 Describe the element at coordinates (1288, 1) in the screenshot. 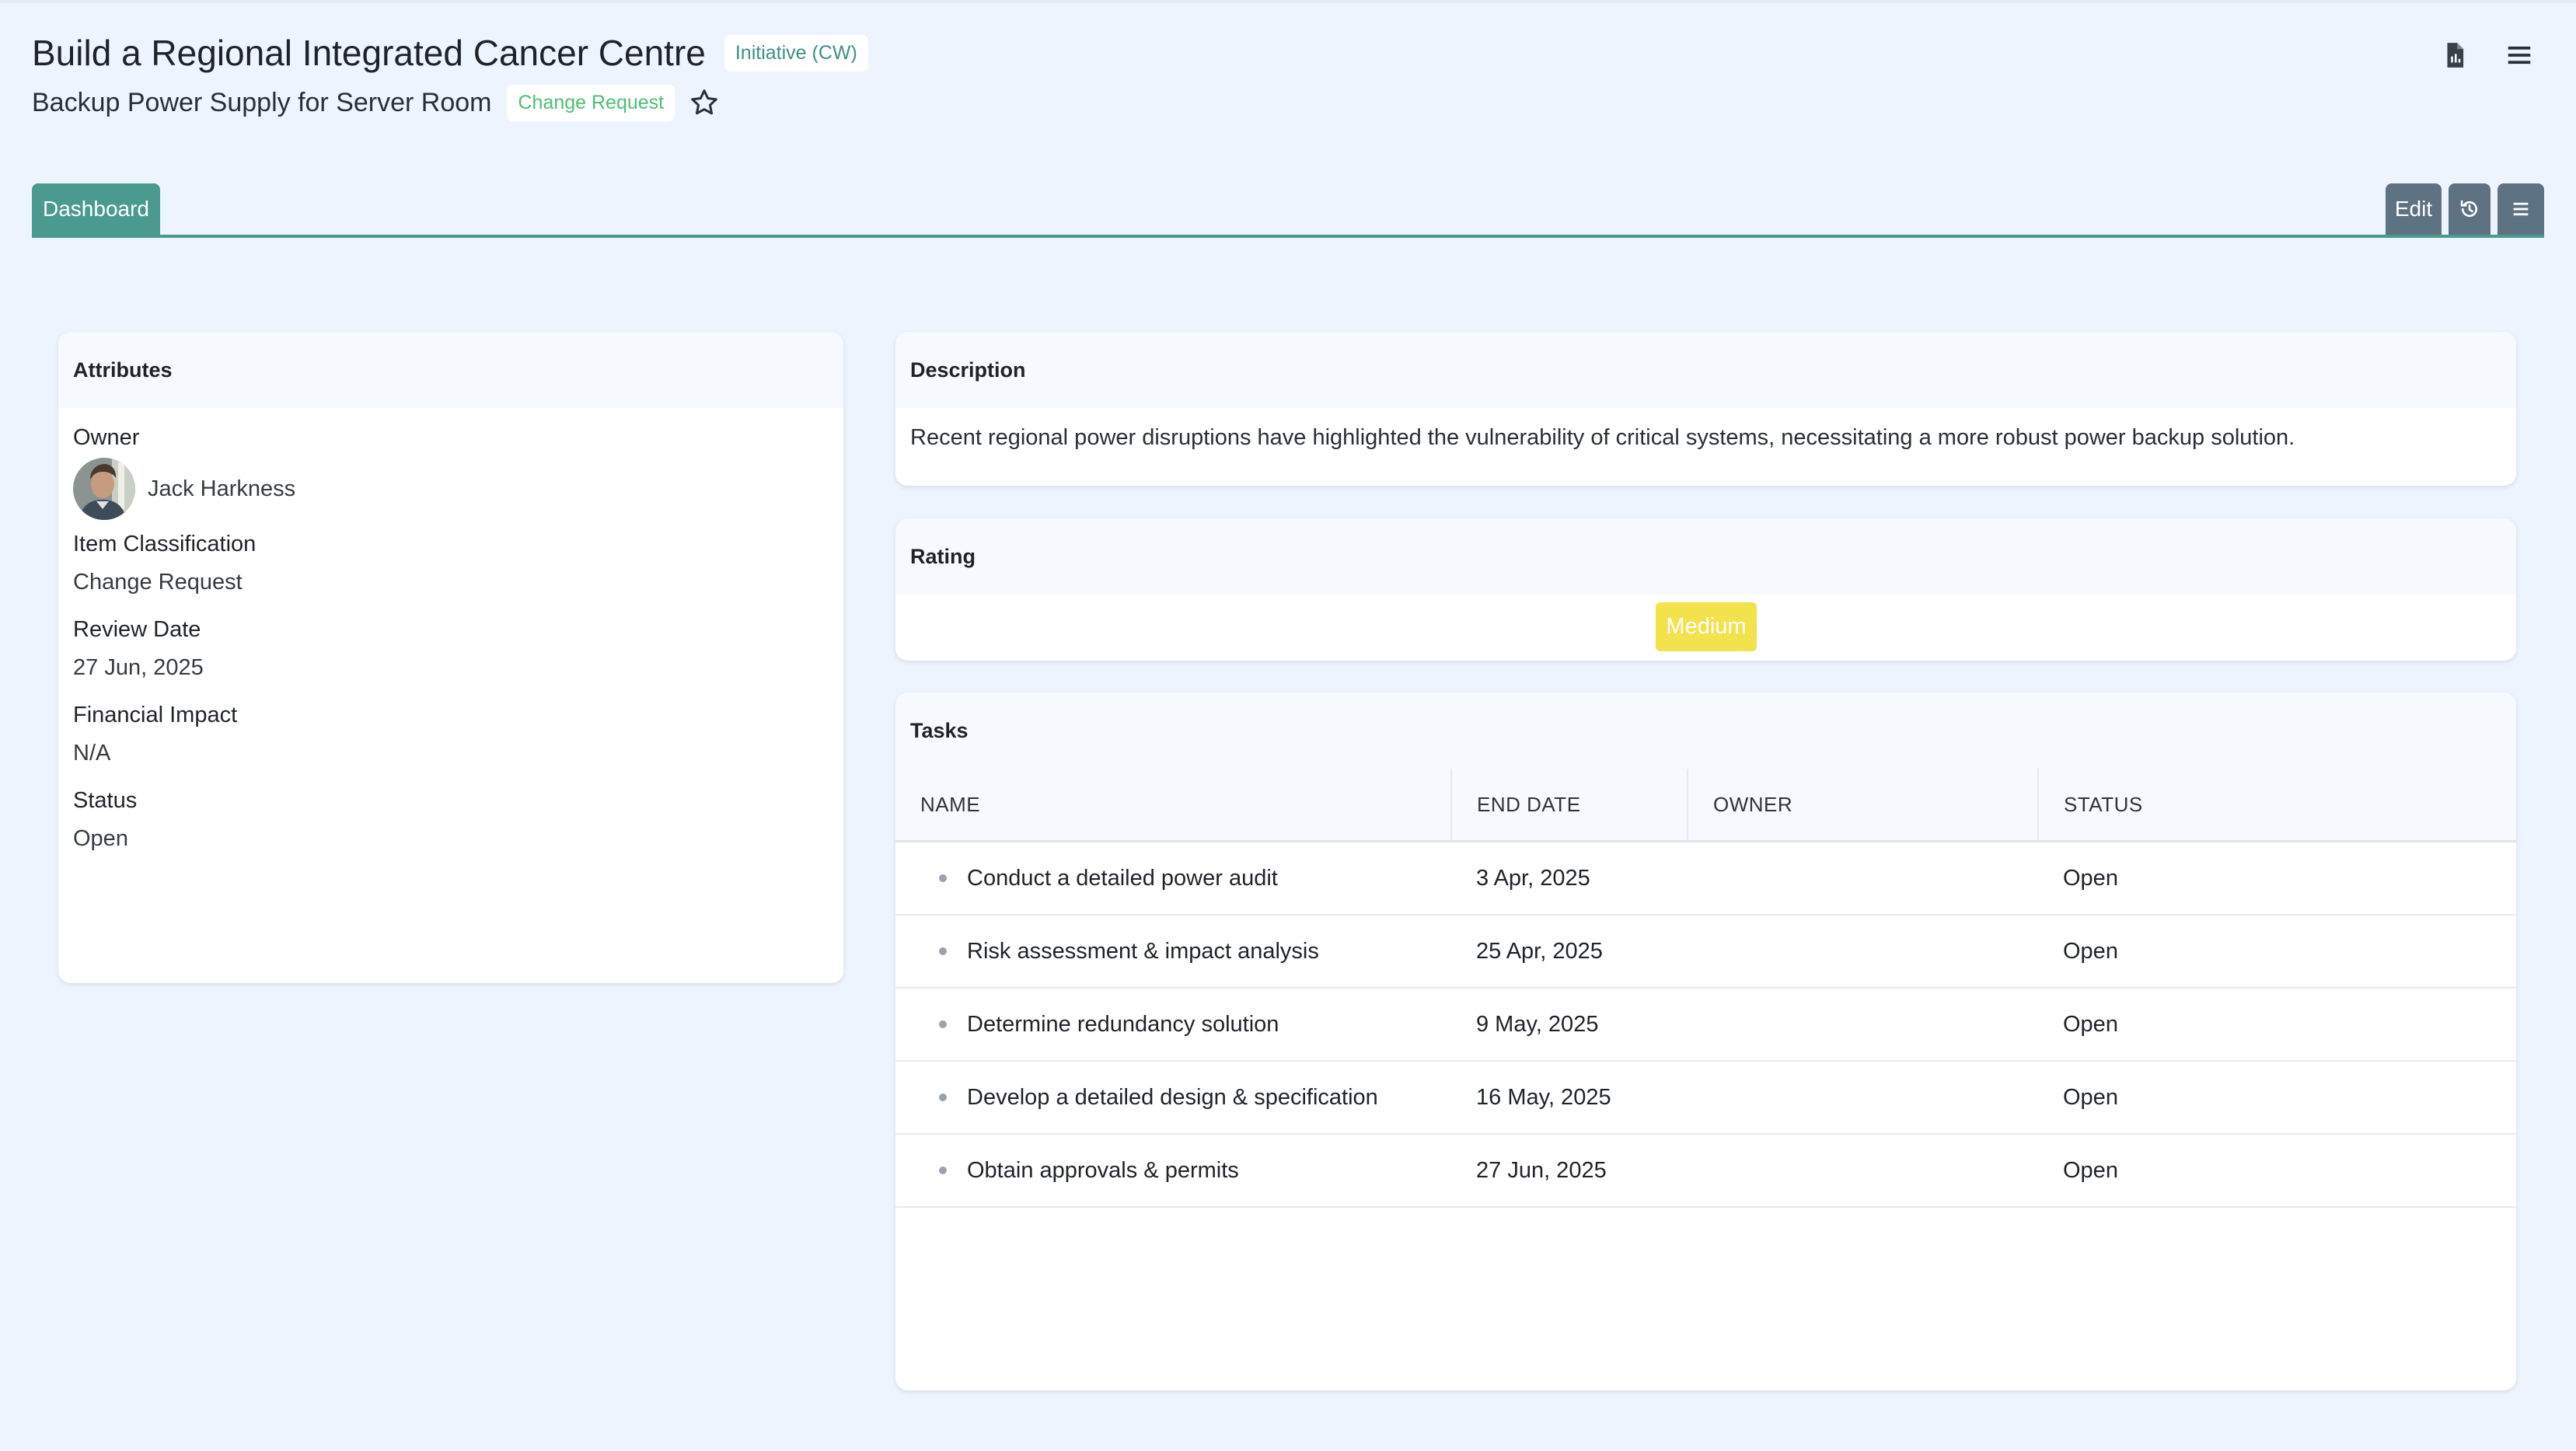

I see `top-divider` at that location.